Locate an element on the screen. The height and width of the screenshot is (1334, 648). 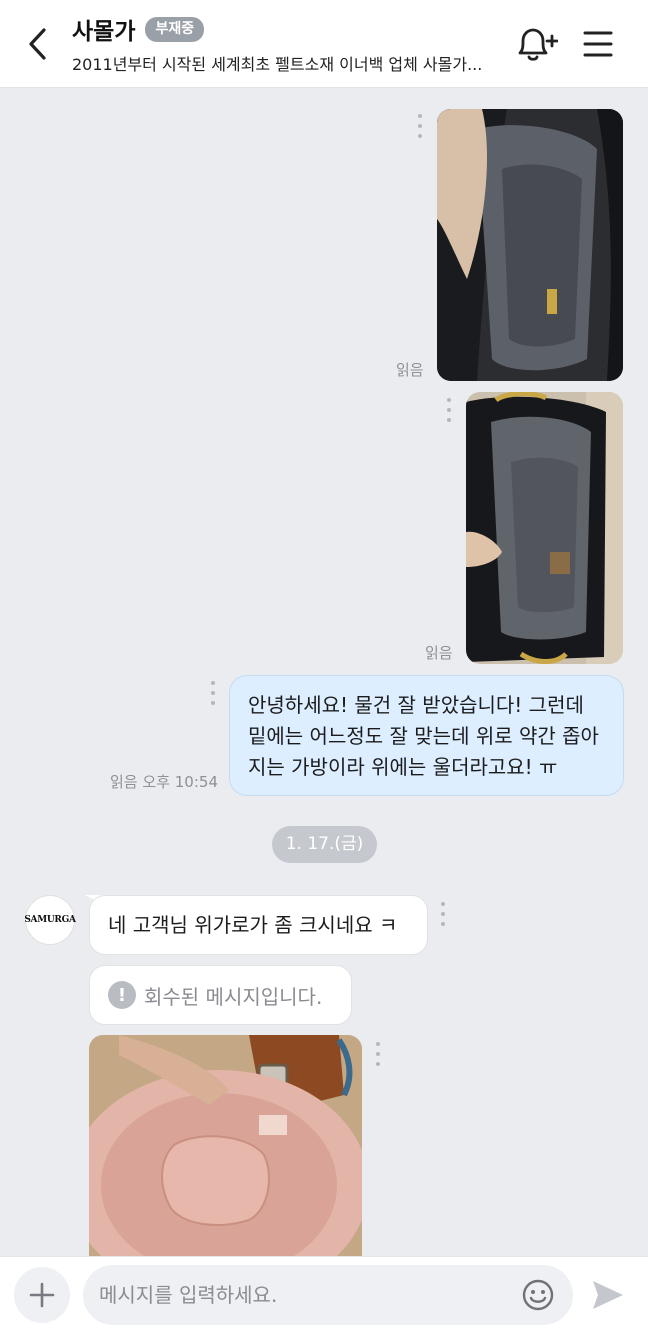
message-time: 오후 10:54 is located at coordinates (180, 782).